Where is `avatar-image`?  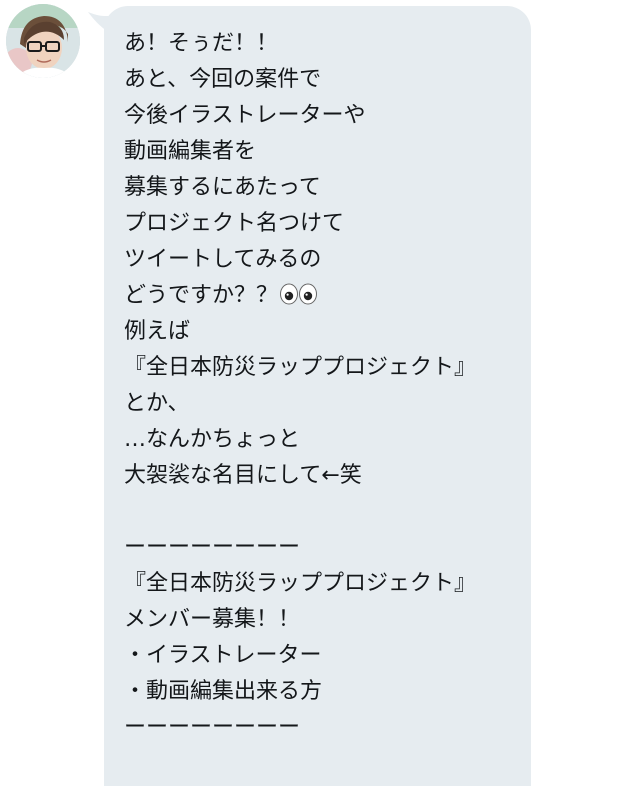 avatar-image is located at coordinates (43, 41).